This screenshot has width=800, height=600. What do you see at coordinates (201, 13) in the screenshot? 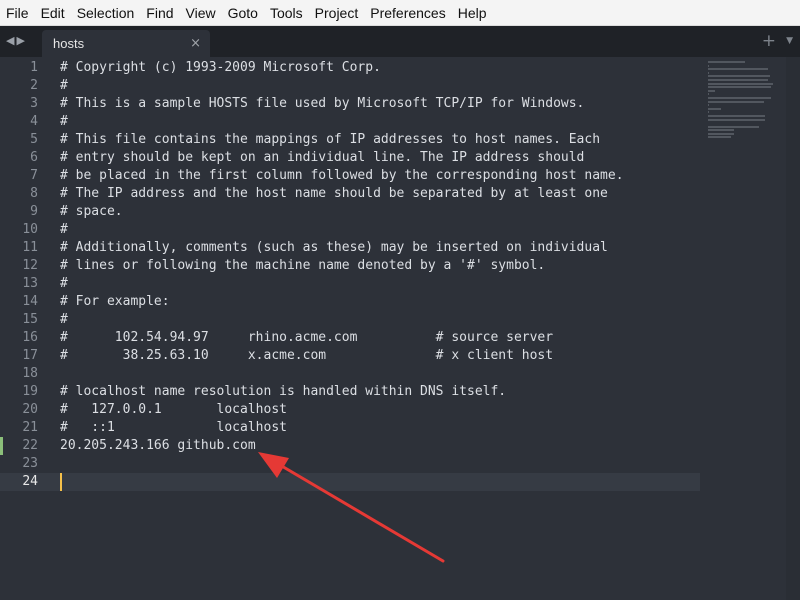
I see `menu-view: View` at bounding box center [201, 13].